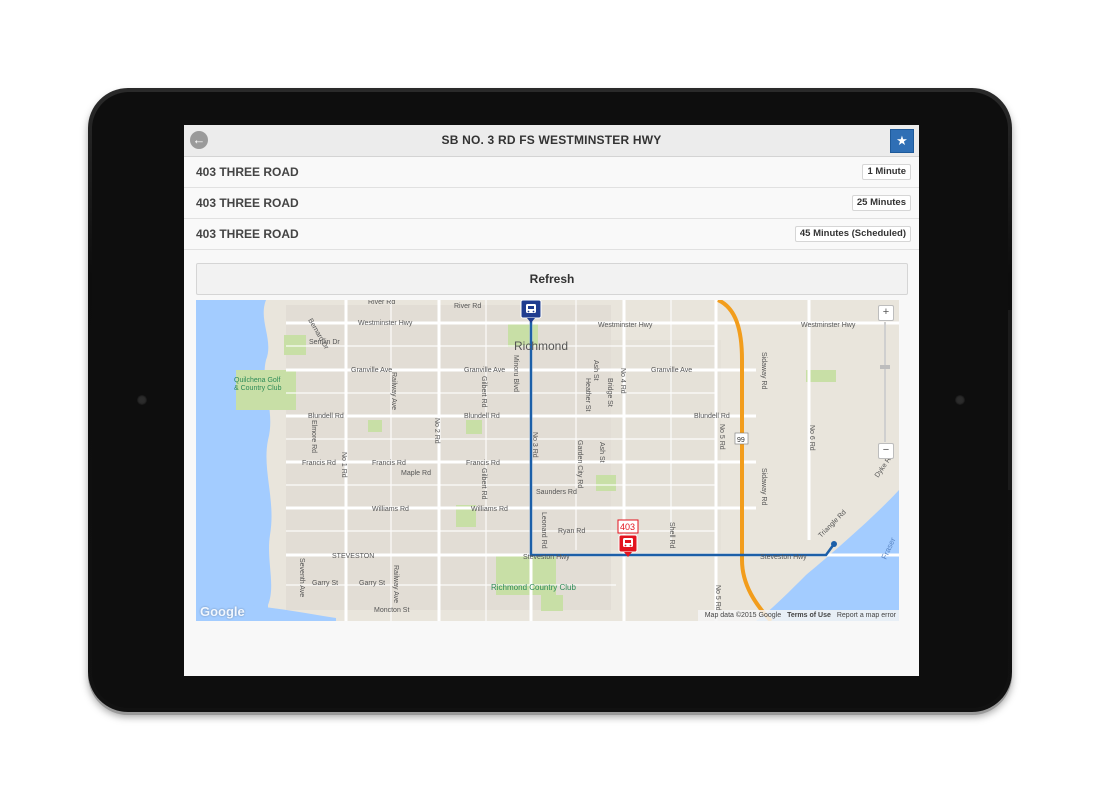 The image size is (1102, 800). What do you see at coordinates (579, 464) in the screenshot?
I see `street-label: Garden City Rd` at bounding box center [579, 464].